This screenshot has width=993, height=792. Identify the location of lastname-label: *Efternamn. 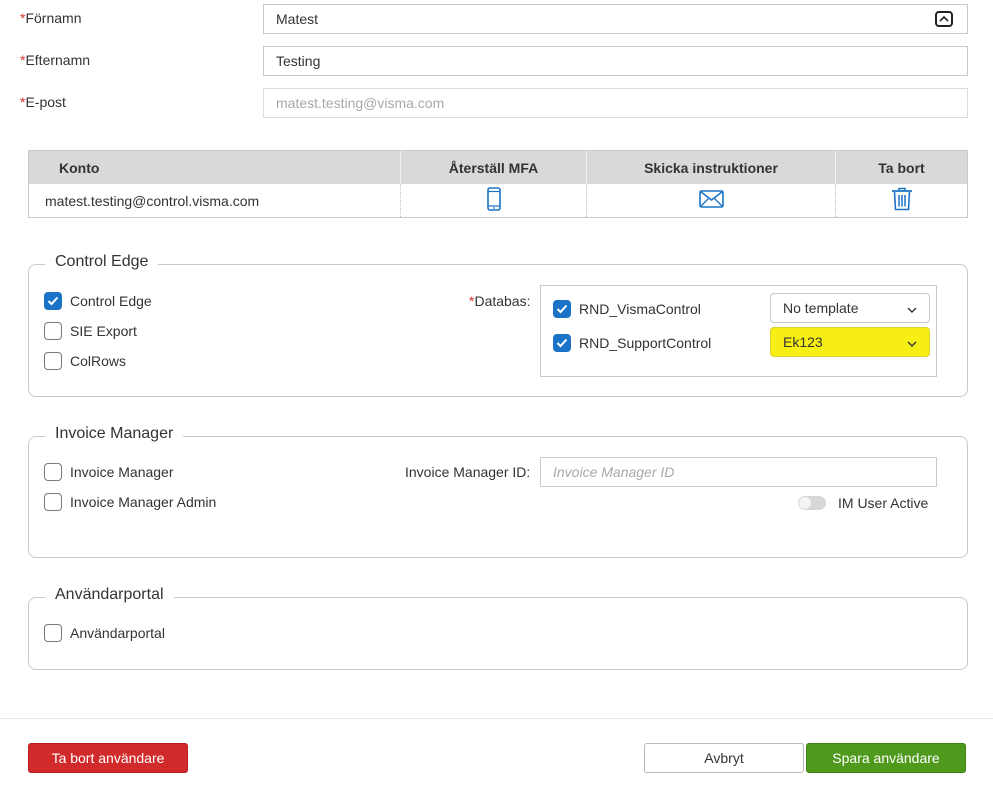
(55, 60).